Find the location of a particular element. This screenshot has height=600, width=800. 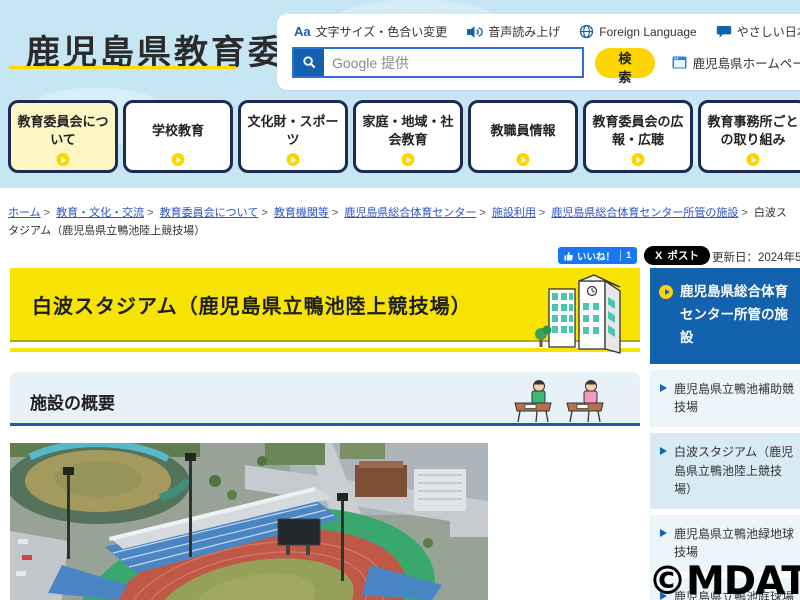

search-box is located at coordinates (438, 62).